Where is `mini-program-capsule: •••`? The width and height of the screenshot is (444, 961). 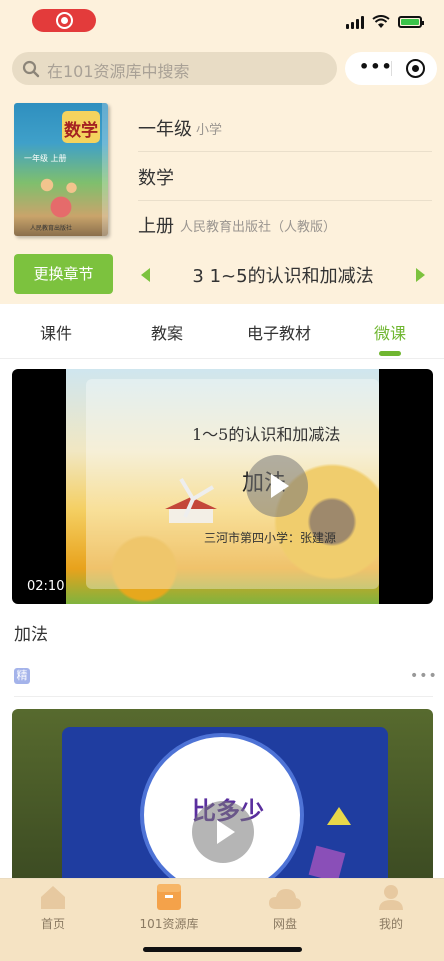 mini-program-capsule: ••• is located at coordinates (391, 68).